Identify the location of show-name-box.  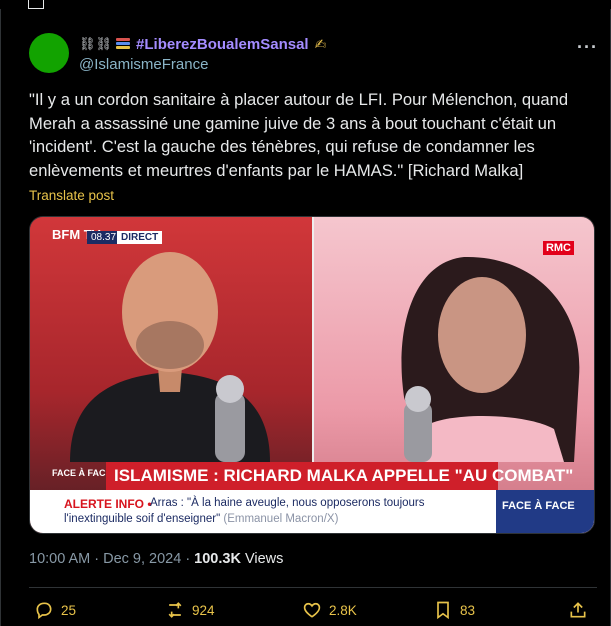
(545, 511).